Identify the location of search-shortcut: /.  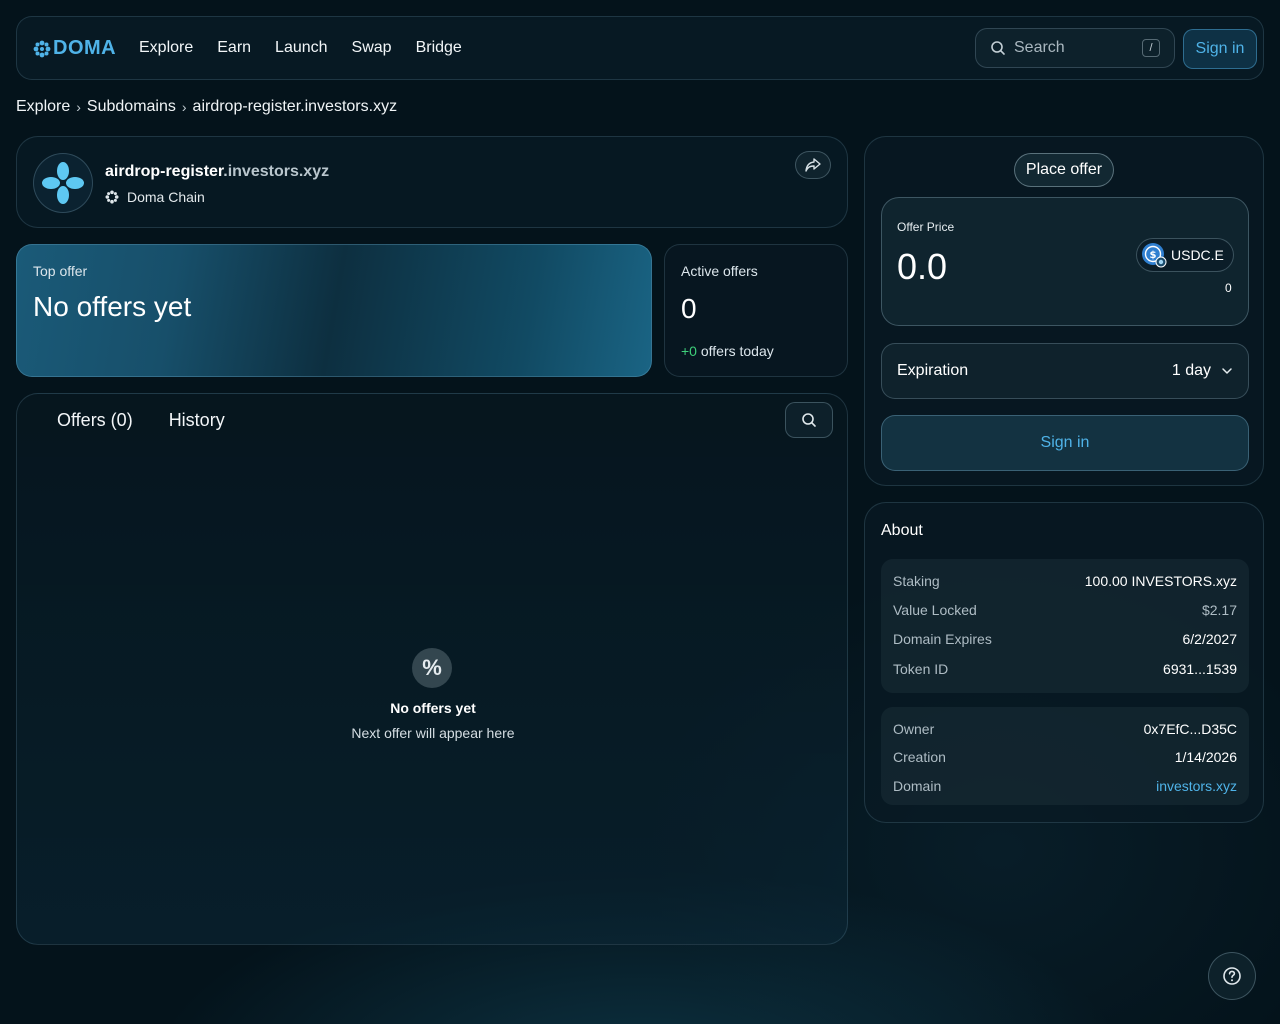
(1151, 48).